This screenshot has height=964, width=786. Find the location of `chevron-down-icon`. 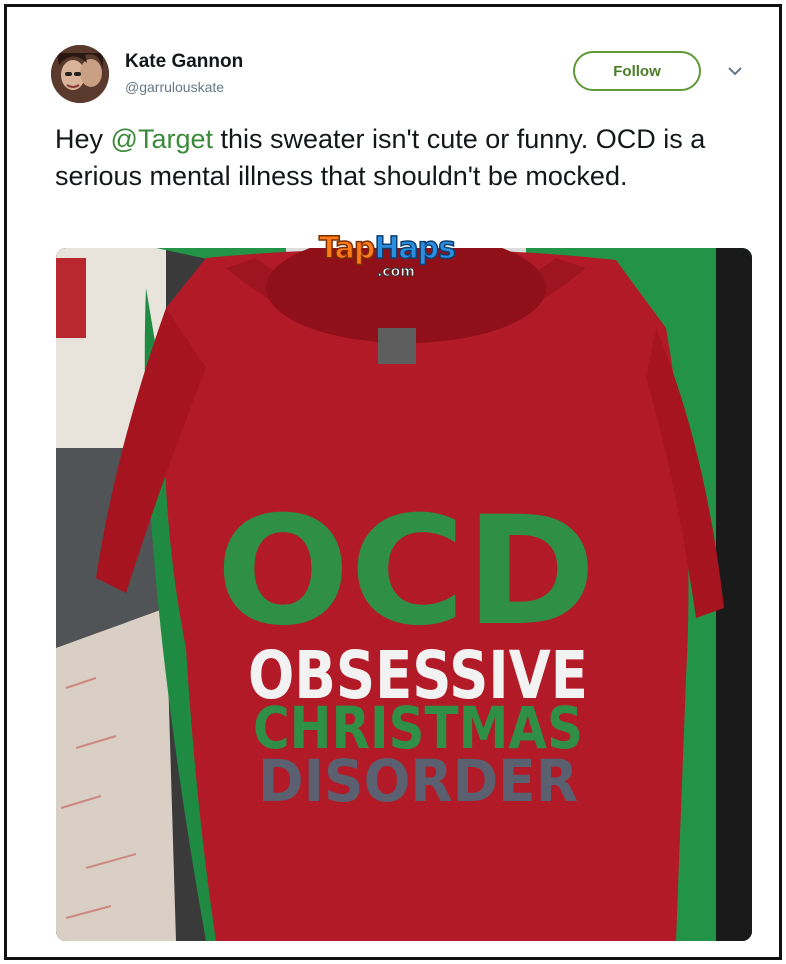

chevron-down-icon is located at coordinates (735, 71).